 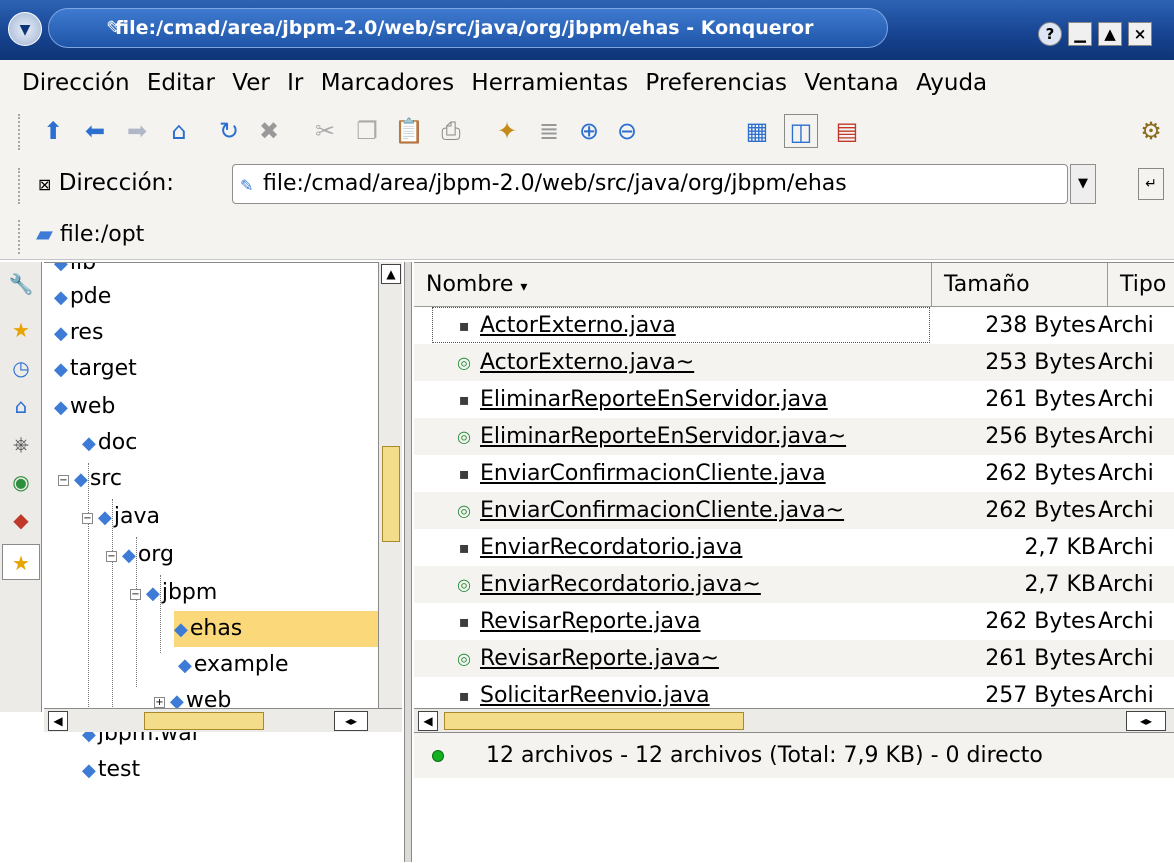 What do you see at coordinates (98, 479) in the screenshot?
I see `tree-item: ◆src` at bounding box center [98, 479].